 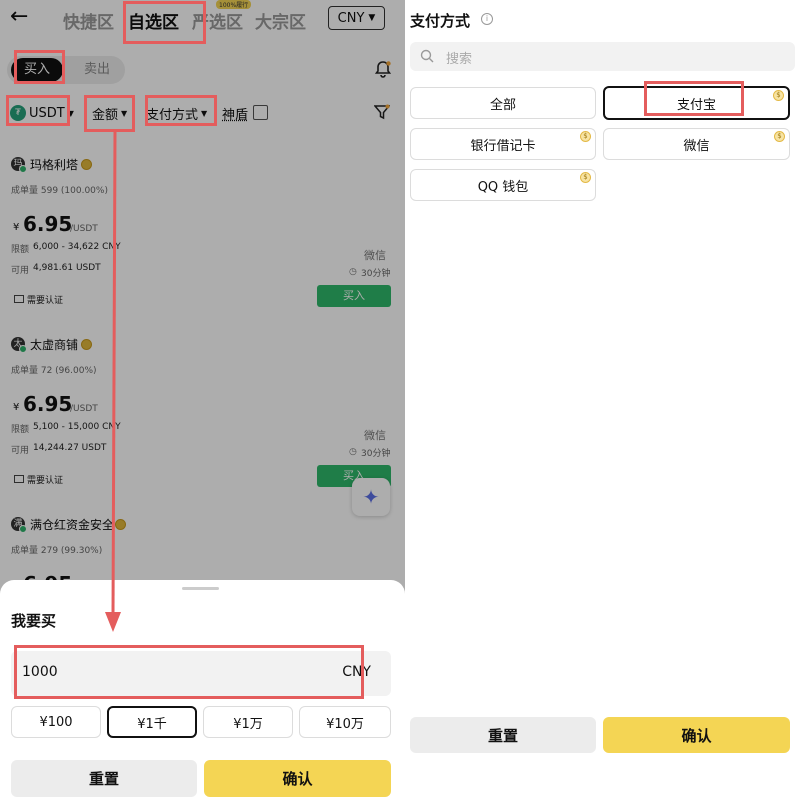 What do you see at coordinates (487, 19) in the screenshot?
I see `info-icon: i` at bounding box center [487, 19].